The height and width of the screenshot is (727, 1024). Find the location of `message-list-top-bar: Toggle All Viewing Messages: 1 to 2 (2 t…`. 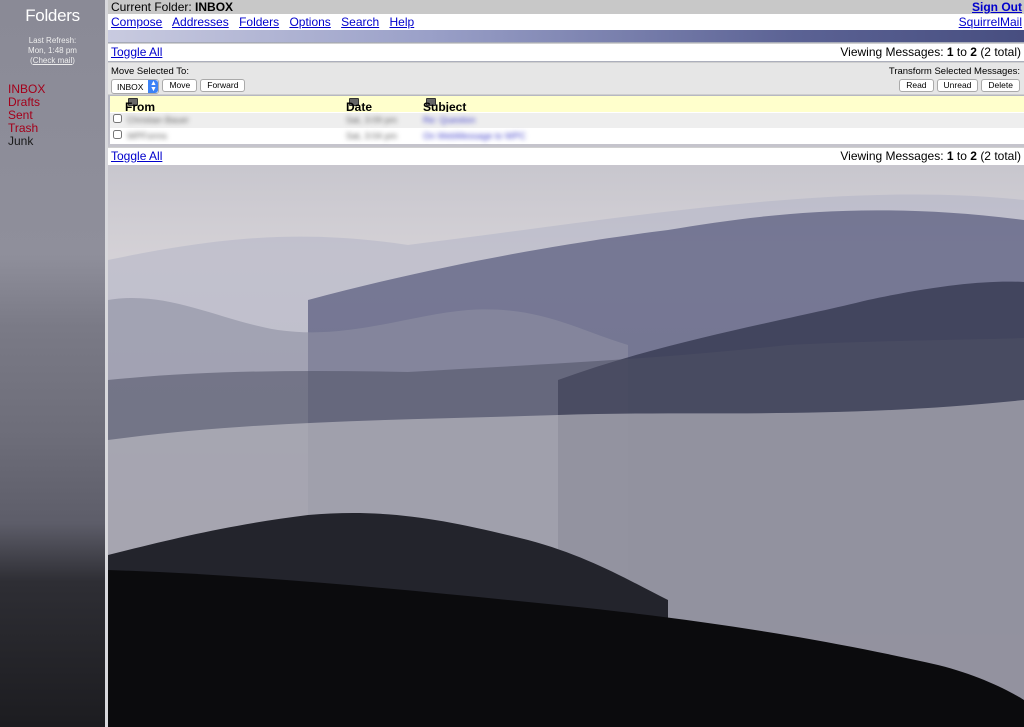

message-list-top-bar: Toggle All Viewing Messages: 1 to 2 (2 t… is located at coordinates (566, 52).